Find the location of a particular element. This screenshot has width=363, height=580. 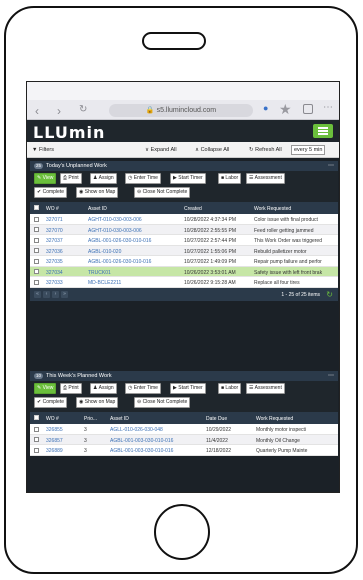

work-cell: Safety issue with left front brak is located at coordinates (288, 272).